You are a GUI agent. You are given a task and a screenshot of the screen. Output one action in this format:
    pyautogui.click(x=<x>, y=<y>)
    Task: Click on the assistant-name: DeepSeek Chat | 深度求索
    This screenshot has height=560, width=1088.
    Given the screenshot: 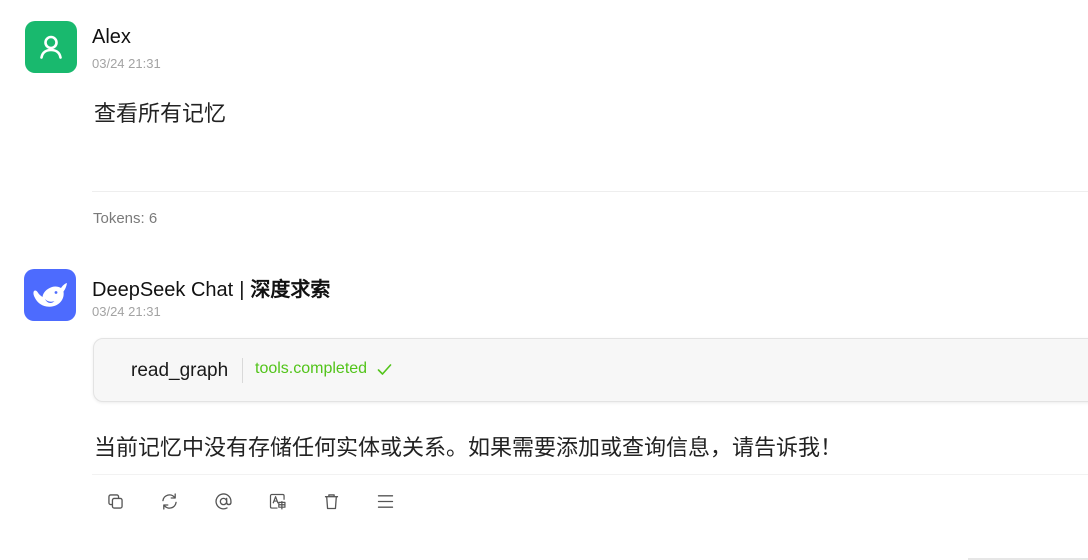 What is the action you would take?
    pyautogui.click(x=211, y=287)
    